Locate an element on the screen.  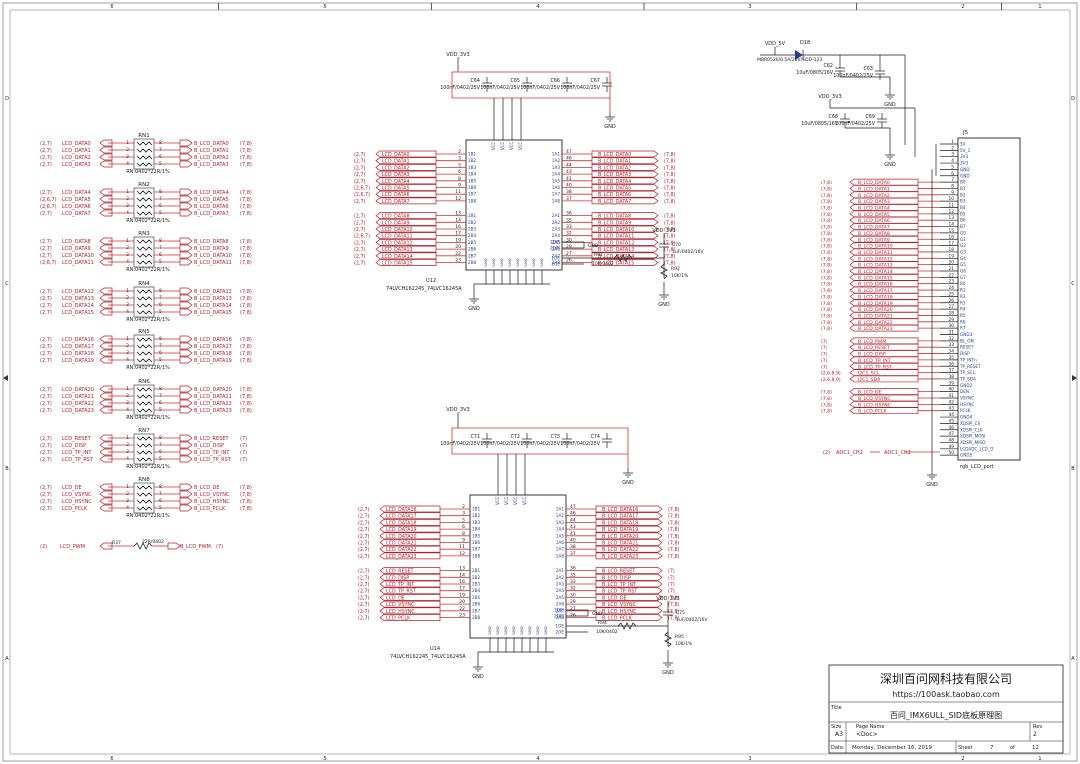
pwm-left-ref: (2) is located at coordinates (43, 547).